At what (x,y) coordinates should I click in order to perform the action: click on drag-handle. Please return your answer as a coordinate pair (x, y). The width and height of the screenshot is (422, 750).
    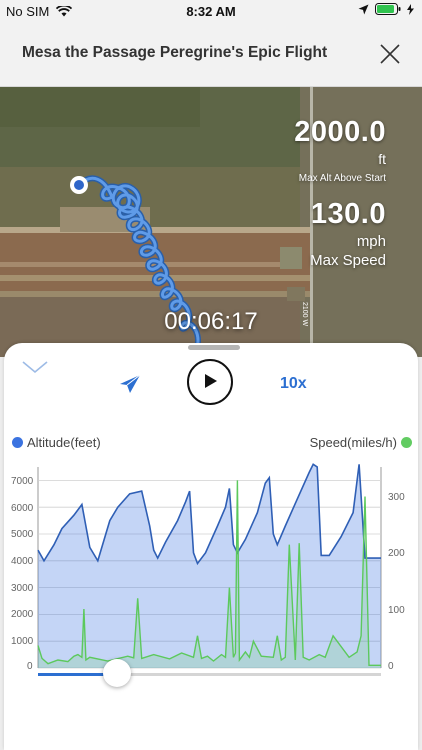
    Looking at the image, I should click on (214, 347).